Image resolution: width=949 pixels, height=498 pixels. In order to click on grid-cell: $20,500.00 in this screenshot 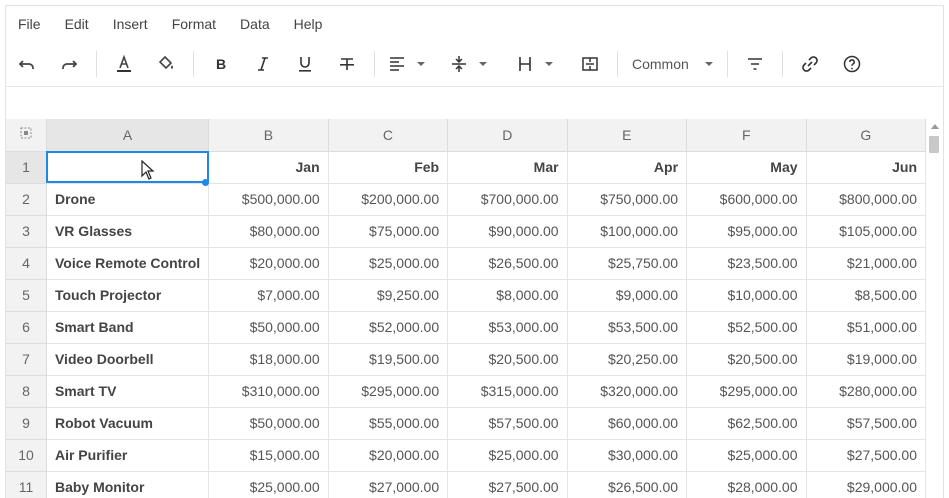, I will do `click(507, 359)`.